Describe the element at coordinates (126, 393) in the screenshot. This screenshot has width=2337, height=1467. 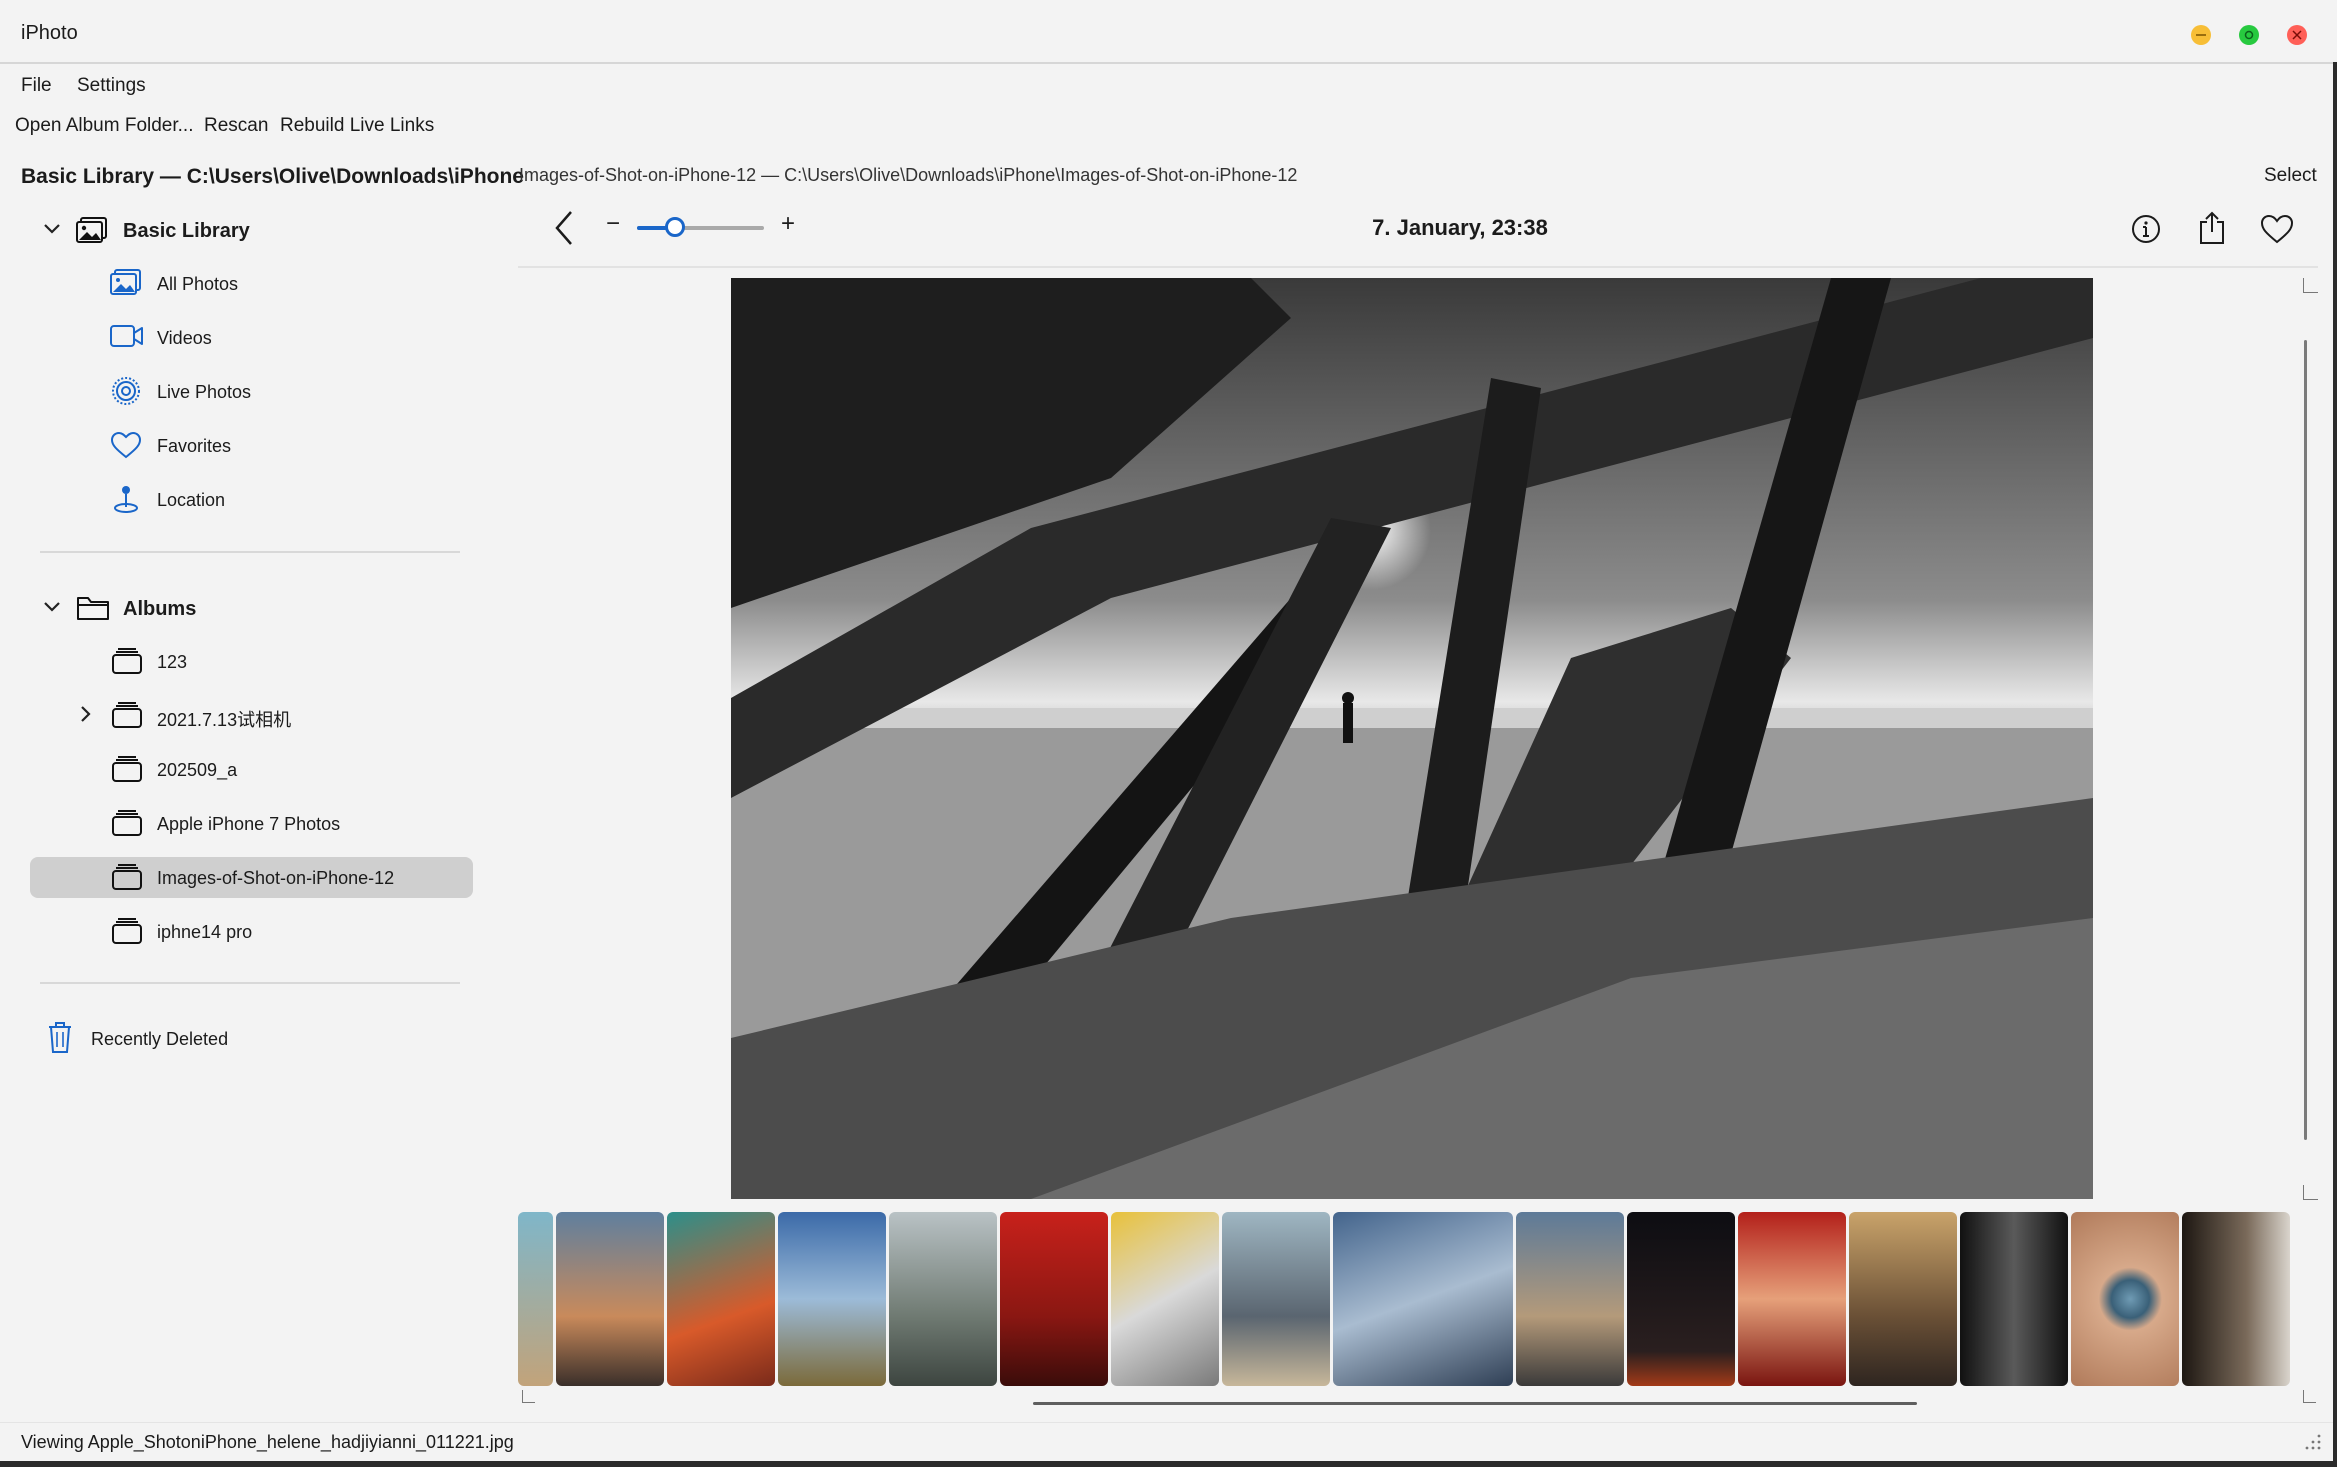
I see `live-photo-icon` at that location.